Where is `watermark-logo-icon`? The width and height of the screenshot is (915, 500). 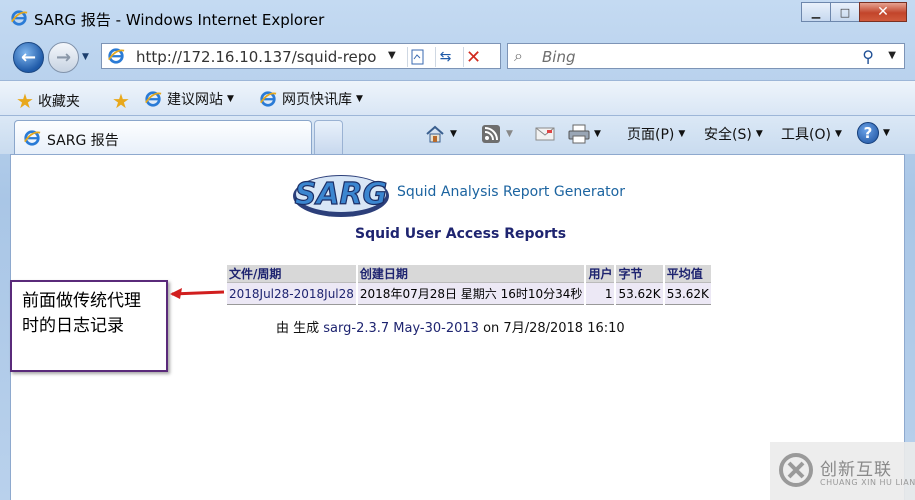
watermark-logo-icon is located at coordinates (796, 470).